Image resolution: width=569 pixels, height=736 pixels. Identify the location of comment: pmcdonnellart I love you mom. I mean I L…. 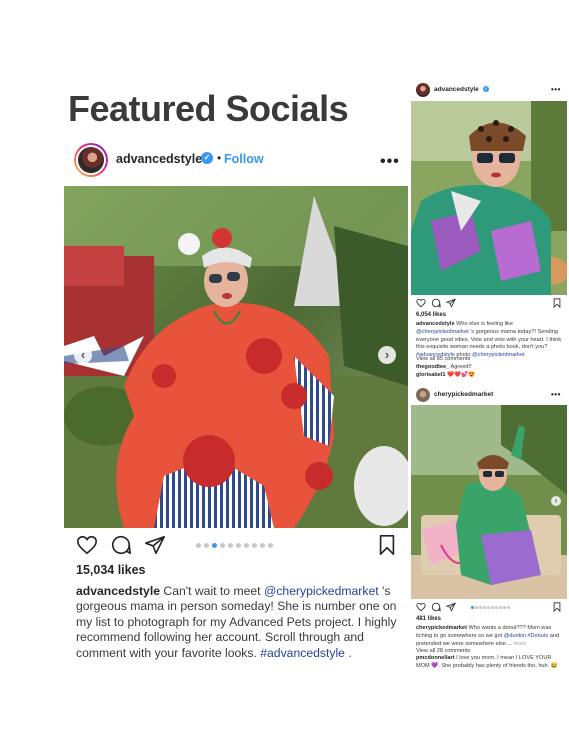
(490, 663).